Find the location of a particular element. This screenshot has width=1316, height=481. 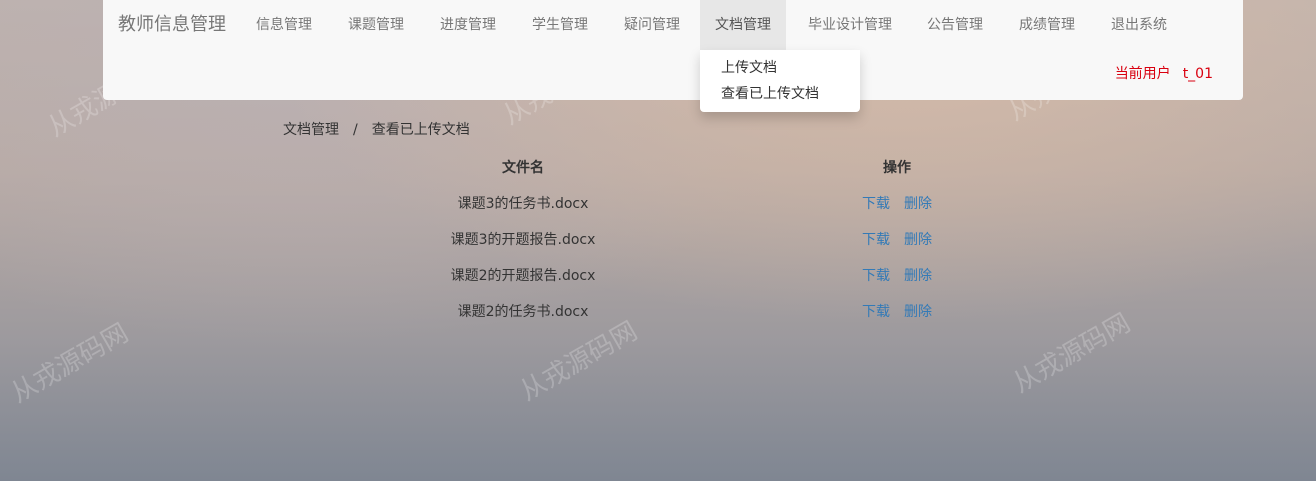

navbar-brand: 教师信息管理 is located at coordinates (172, 25).